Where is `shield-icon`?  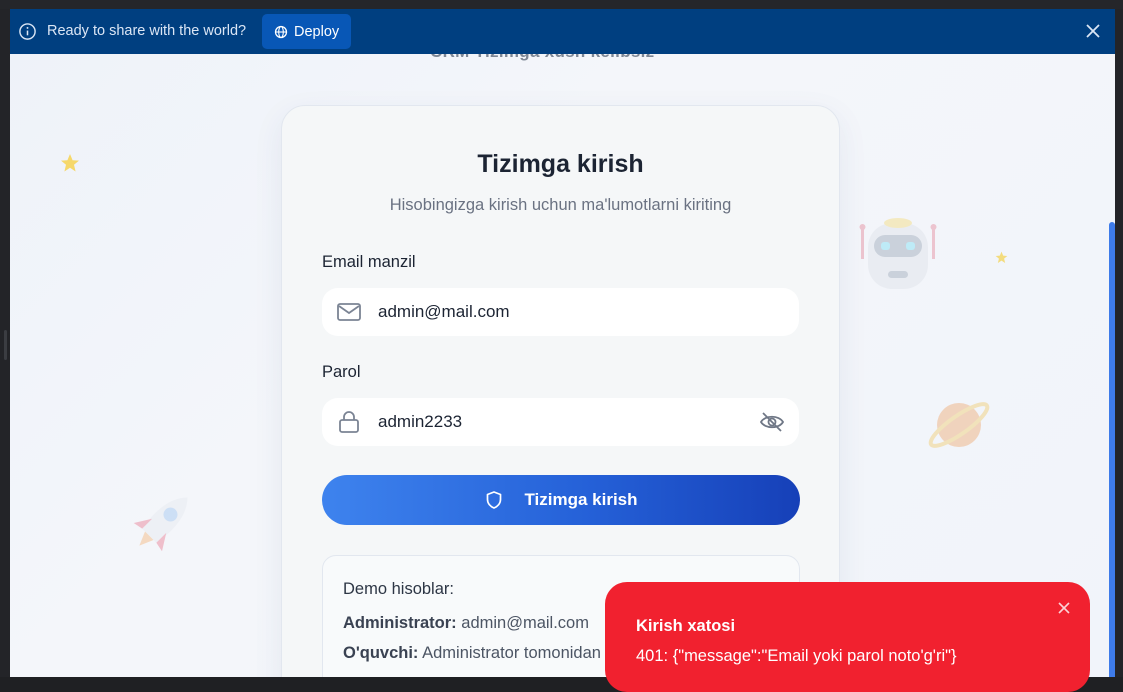
shield-icon is located at coordinates (494, 500).